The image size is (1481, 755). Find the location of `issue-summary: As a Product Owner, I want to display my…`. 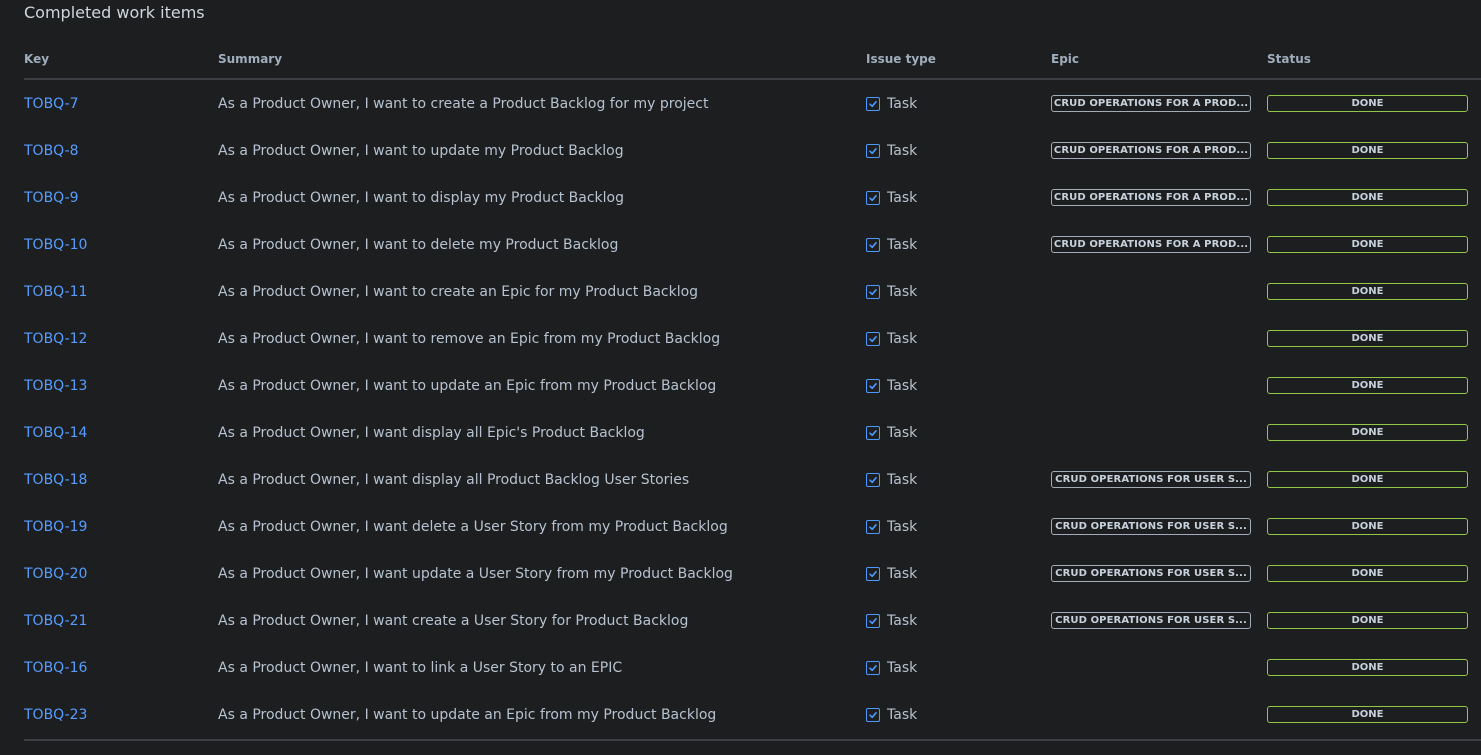

issue-summary: As a Product Owner, I want to display my… is located at coordinates (421, 198).